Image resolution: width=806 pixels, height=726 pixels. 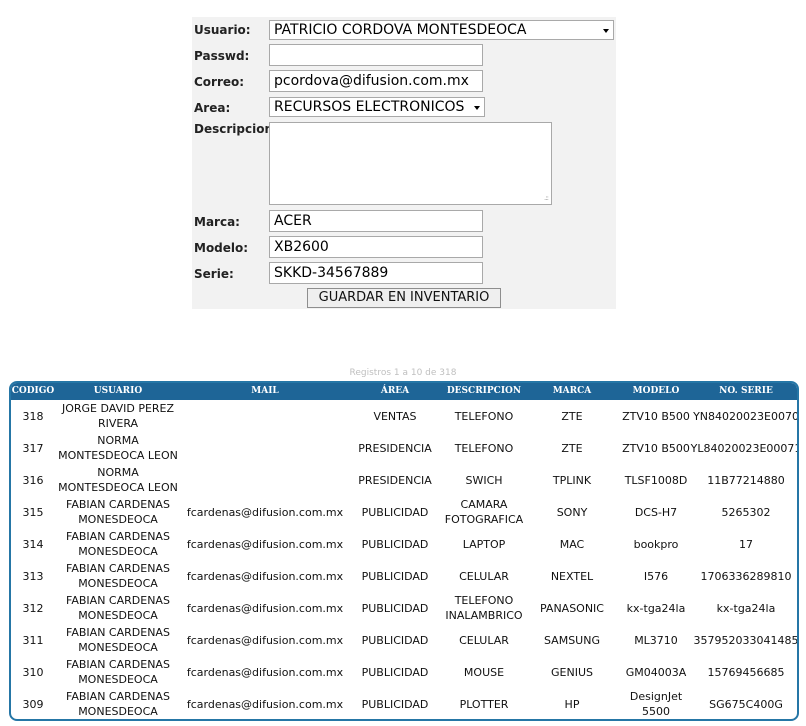 What do you see at coordinates (33, 576) in the screenshot?
I see `cell-codigo: 313` at bounding box center [33, 576].